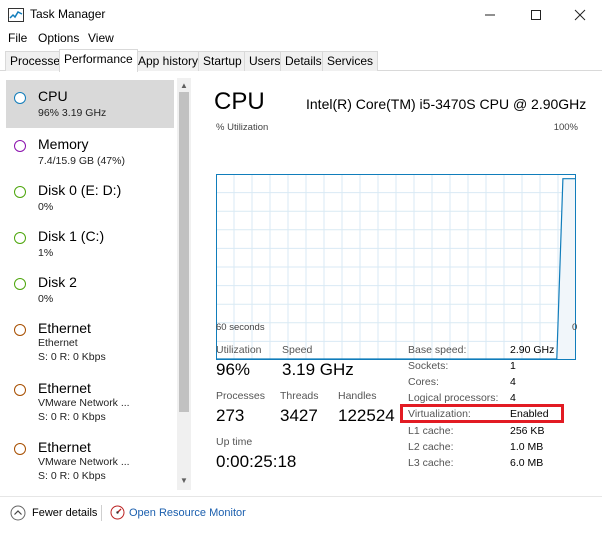  Describe the element at coordinates (301, 516) in the screenshot. I see `footer-bar: Fewer details Open Resource Monitor` at that location.